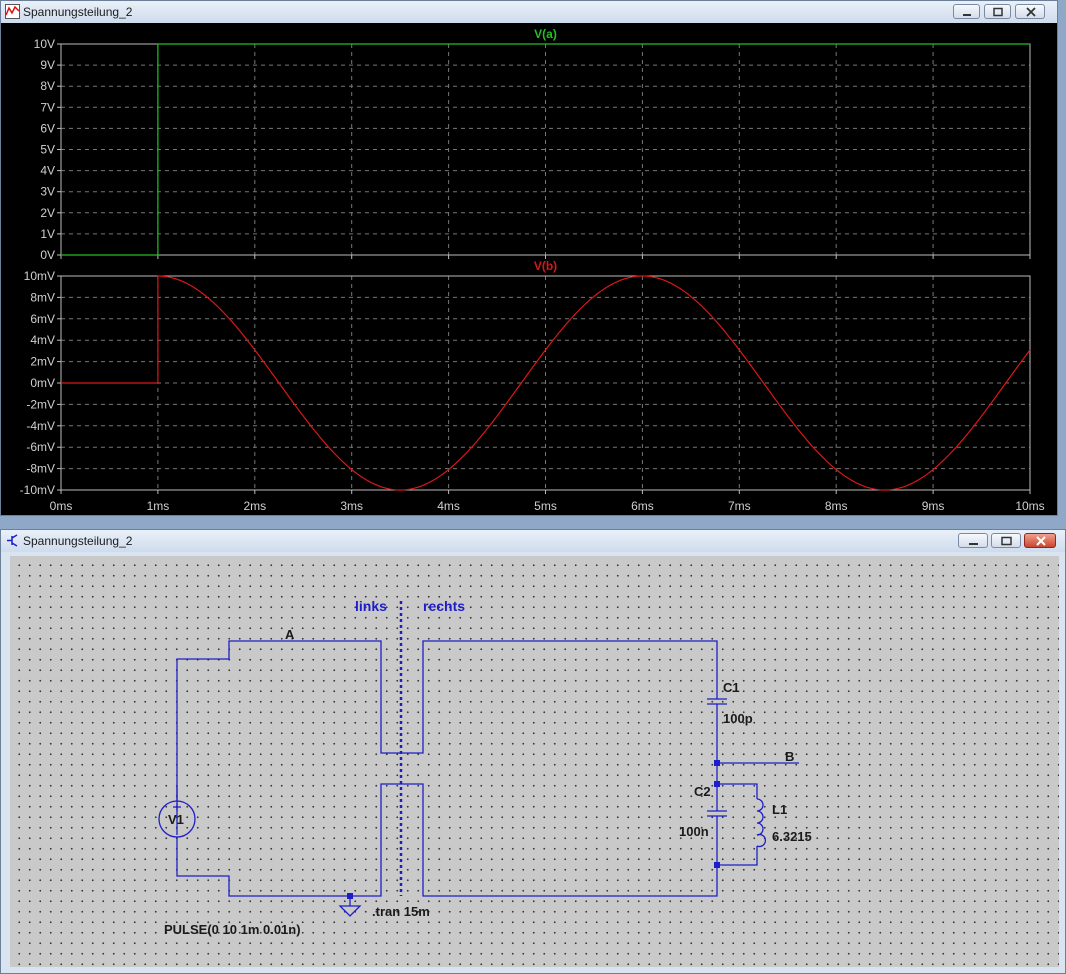 The height and width of the screenshot is (974, 1066). Describe the element at coordinates (42, 297) in the screenshot. I see `y-tick-label: 8mV` at that location.